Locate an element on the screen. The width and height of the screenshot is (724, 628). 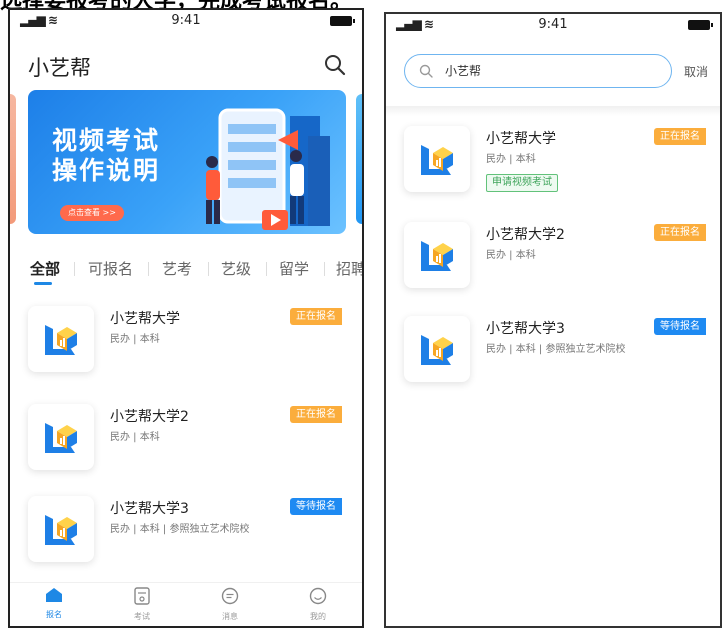
search-bar is located at coordinates (538, 71).